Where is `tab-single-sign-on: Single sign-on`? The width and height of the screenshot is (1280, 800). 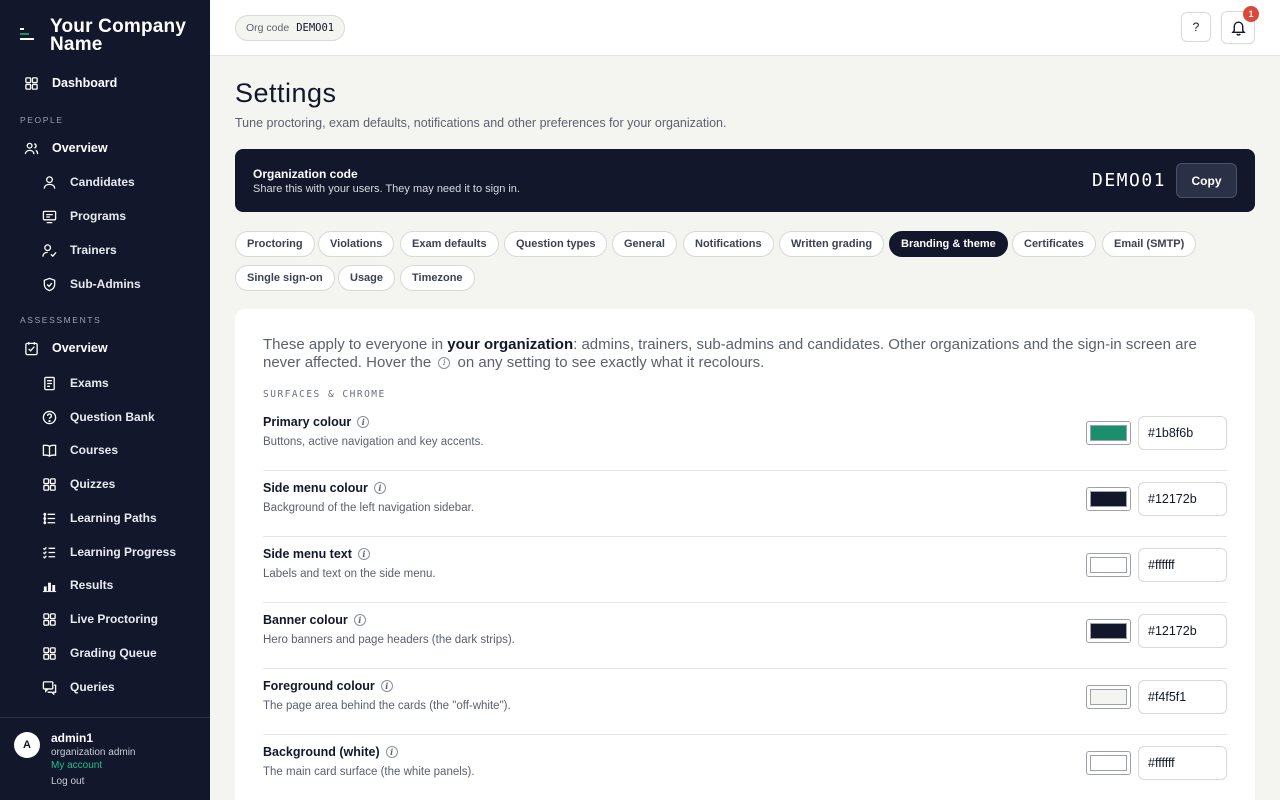 tab-single-sign-on: Single sign-on is located at coordinates (285, 278).